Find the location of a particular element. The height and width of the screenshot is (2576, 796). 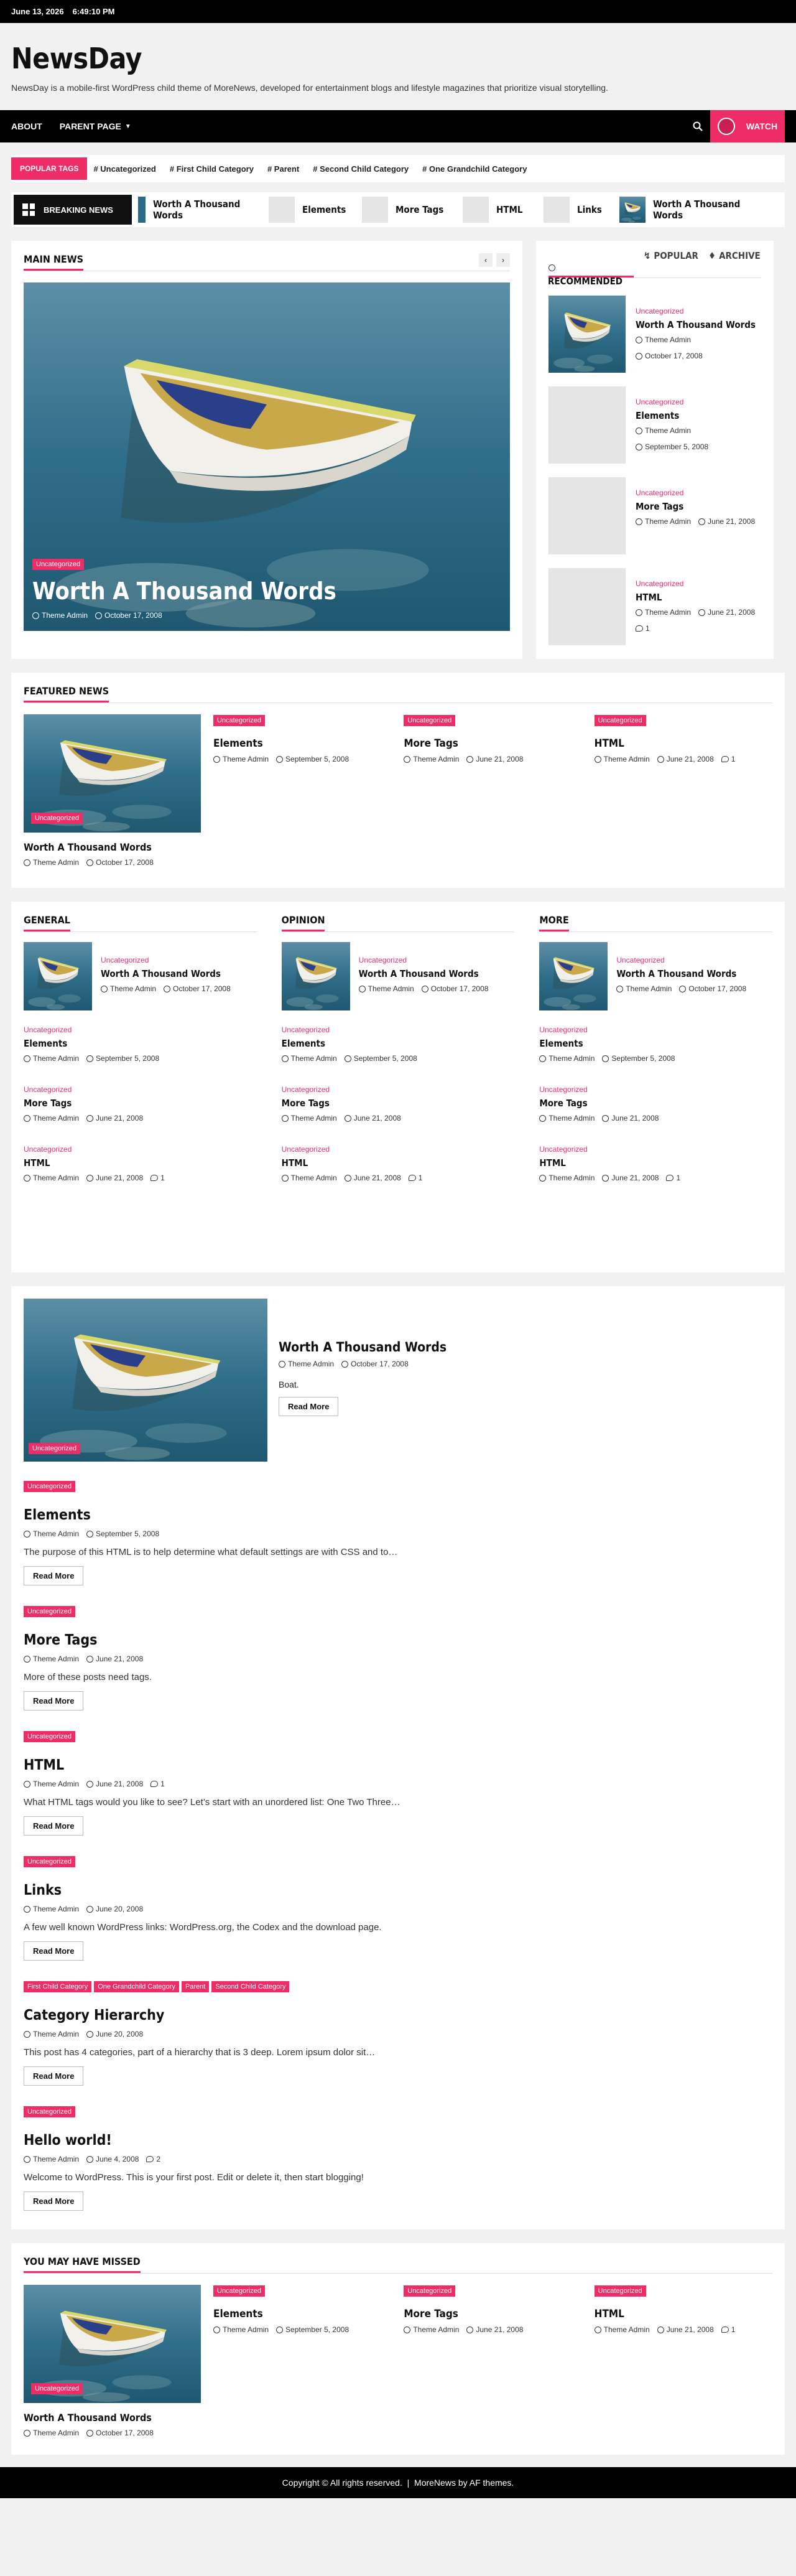

tab-recommended: Recommended is located at coordinates (591, 274).